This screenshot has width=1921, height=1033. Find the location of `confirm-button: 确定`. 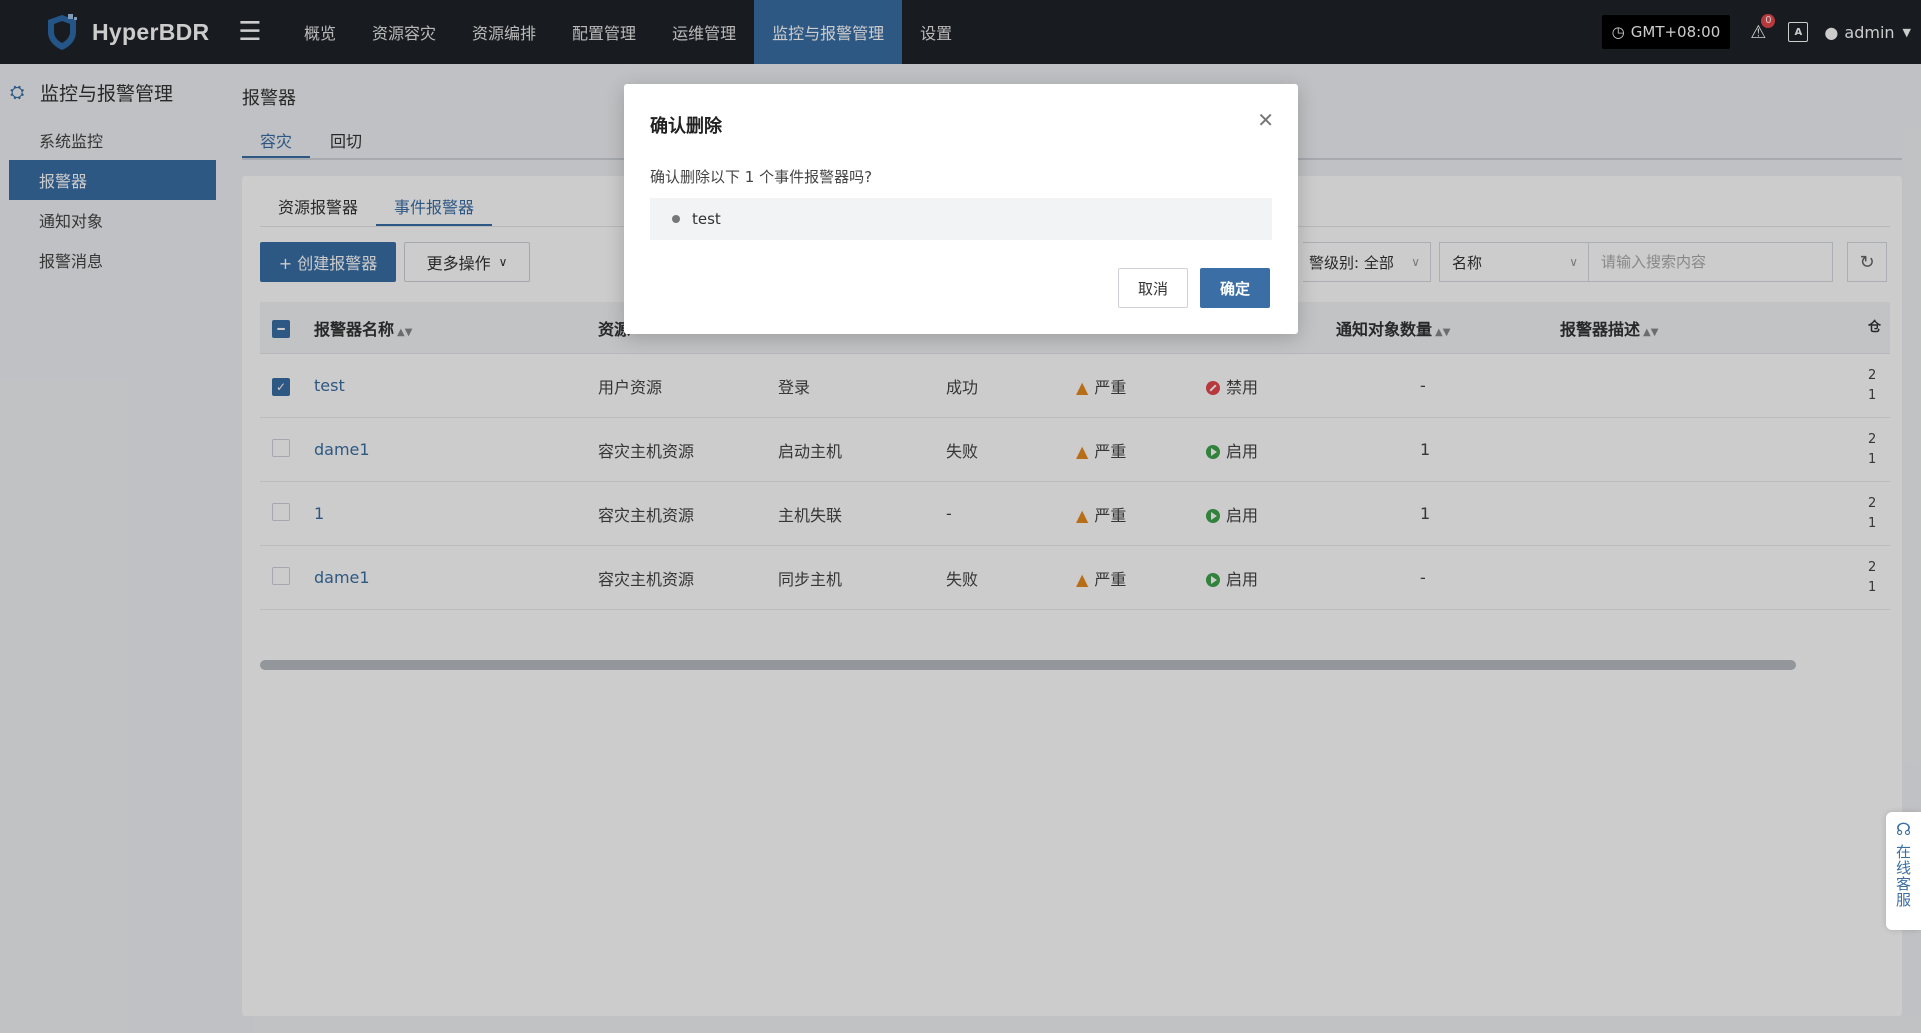

confirm-button: 确定 is located at coordinates (1235, 288).